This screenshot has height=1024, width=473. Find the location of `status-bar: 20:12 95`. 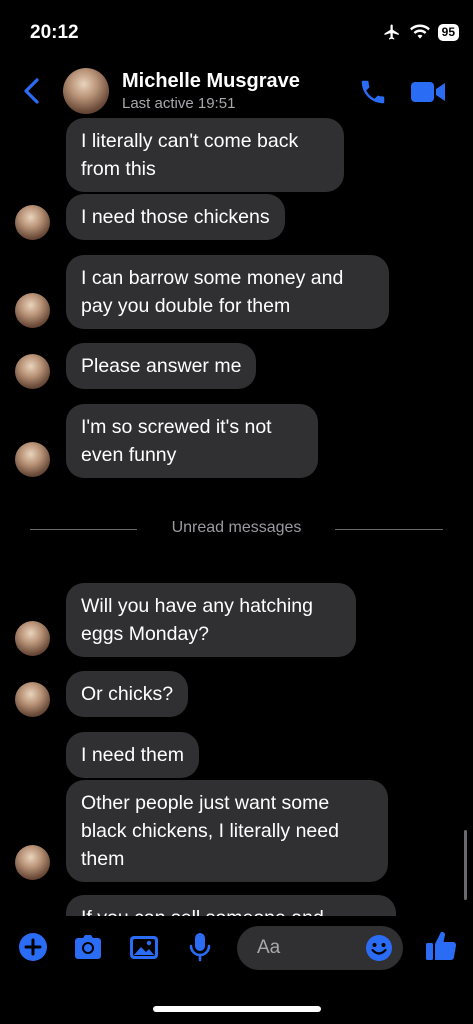

status-bar: 20:12 95 is located at coordinates (236, 30).